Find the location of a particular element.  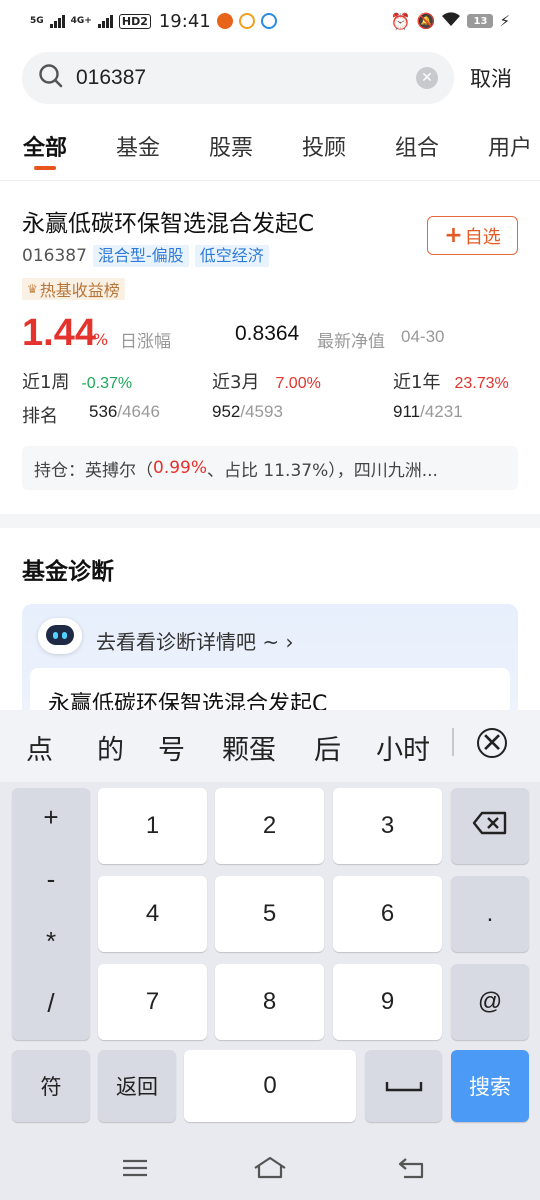

key-asterisk: * is located at coordinates (51, 941).